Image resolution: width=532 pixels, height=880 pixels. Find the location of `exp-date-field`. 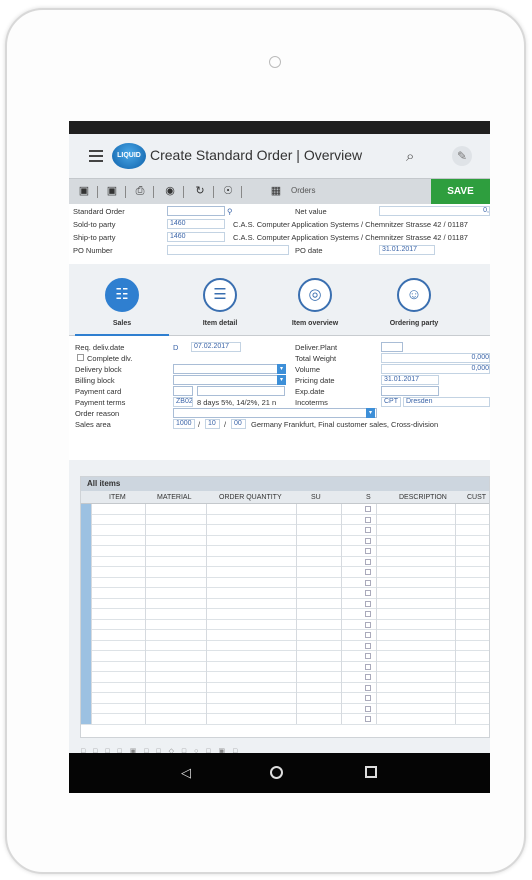

exp-date-field is located at coordinates (410, 391).